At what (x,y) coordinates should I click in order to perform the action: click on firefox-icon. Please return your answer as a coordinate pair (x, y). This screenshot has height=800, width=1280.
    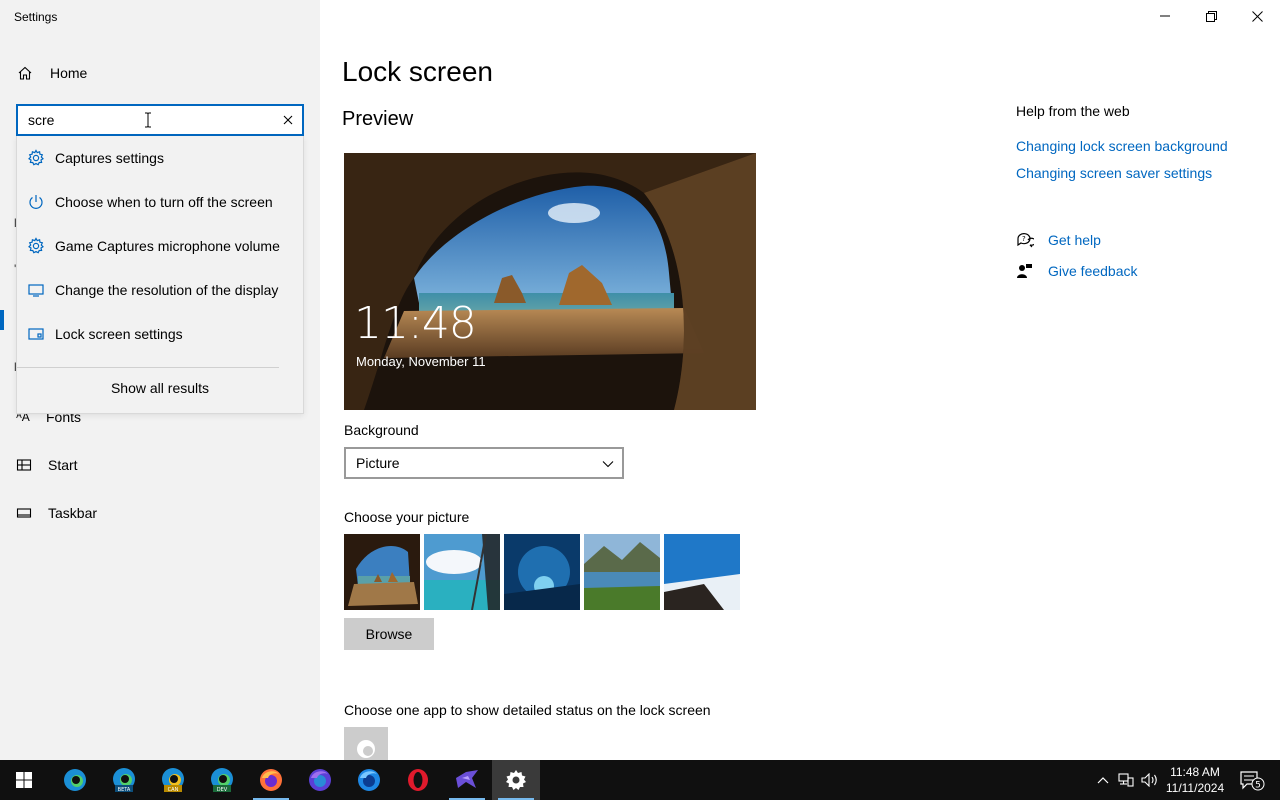
    Looking at the image, I should click on (271, 780).